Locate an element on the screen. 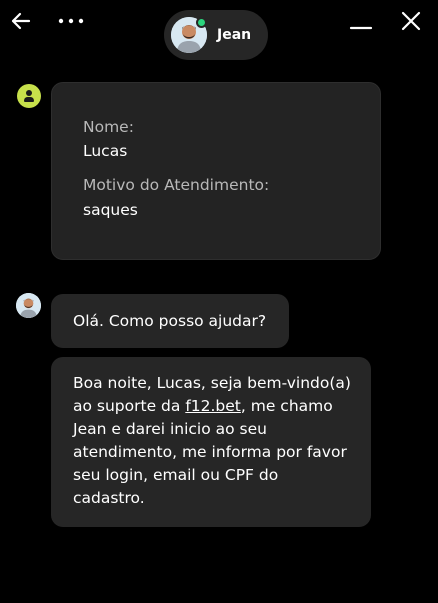 The height and width of the screenshot is (603, 438). online-status-dot is located at coordinates (201, 22).